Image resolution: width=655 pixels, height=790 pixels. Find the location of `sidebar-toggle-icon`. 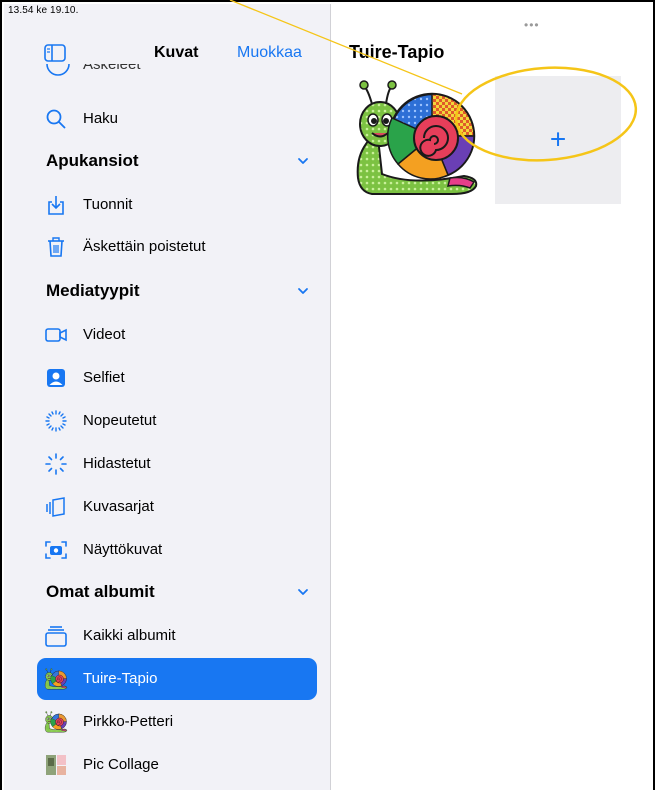

sidebar-toggle-icon is located at coordinates (55, 53).